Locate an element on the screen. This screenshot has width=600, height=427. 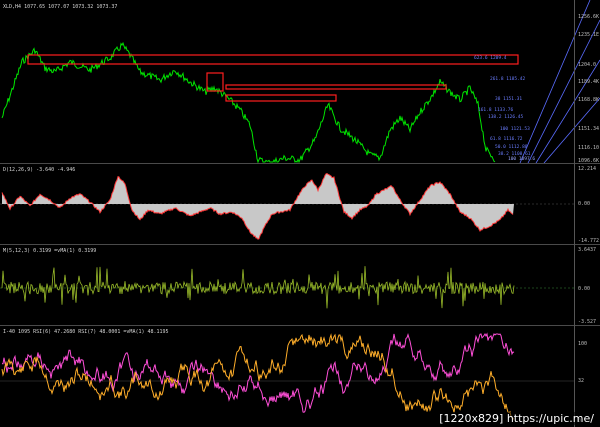
price-axis-label: 1189.4K is located at coordinates (589, 82).